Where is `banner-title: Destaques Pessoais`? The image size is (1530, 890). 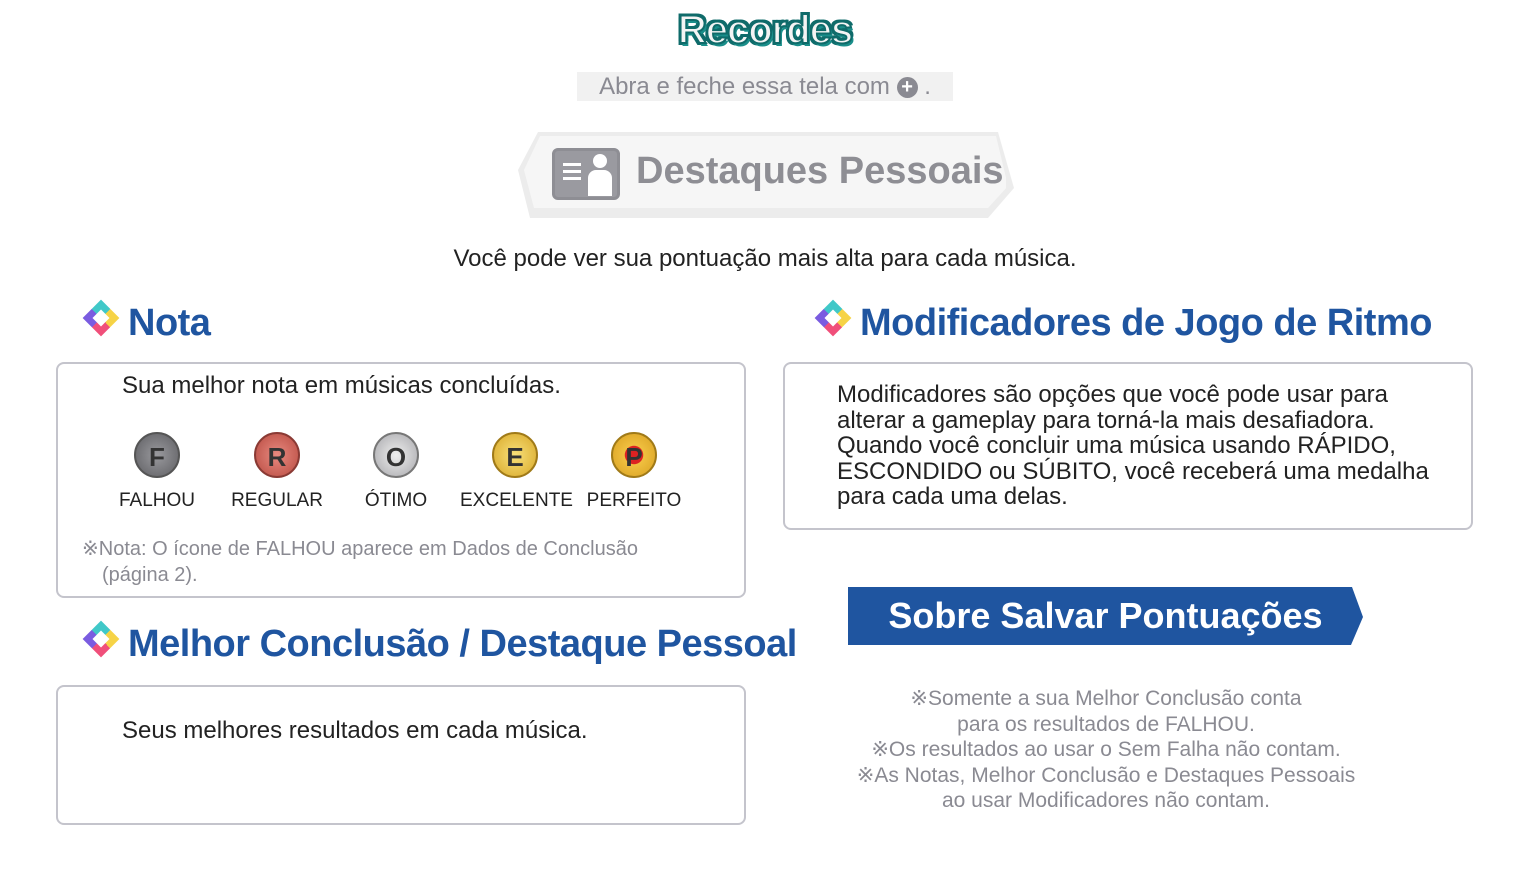 banner-title: Destaques Pessoais is located at coordinates (820, 171).